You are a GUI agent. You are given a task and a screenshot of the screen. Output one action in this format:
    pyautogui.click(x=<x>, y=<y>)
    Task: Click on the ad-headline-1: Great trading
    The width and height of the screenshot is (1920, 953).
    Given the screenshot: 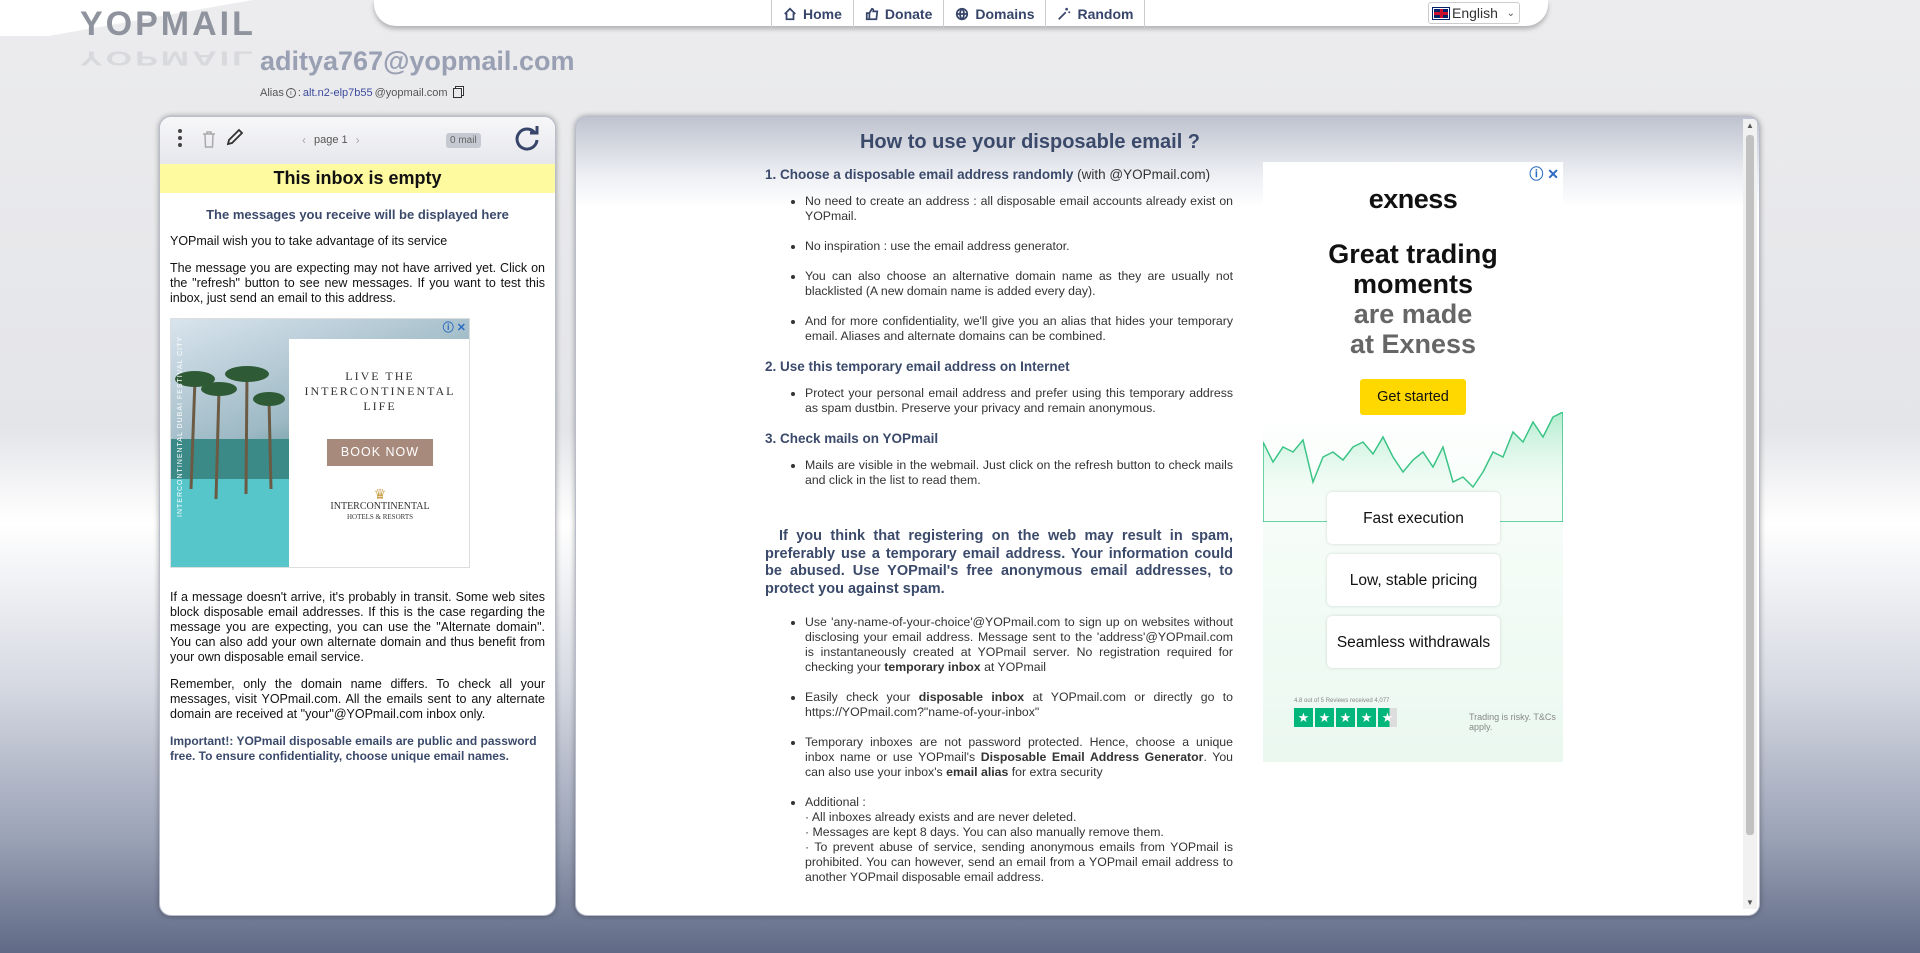 What is the action you would take?
    pyautogui.click(x=1413, y=254)
    